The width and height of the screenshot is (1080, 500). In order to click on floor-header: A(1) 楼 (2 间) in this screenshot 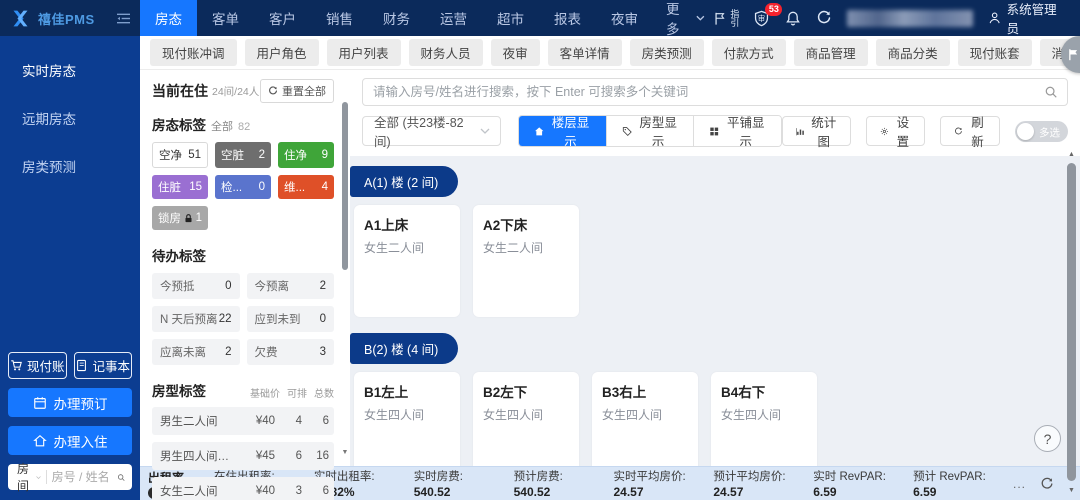, I will do `click(404, 181)`.